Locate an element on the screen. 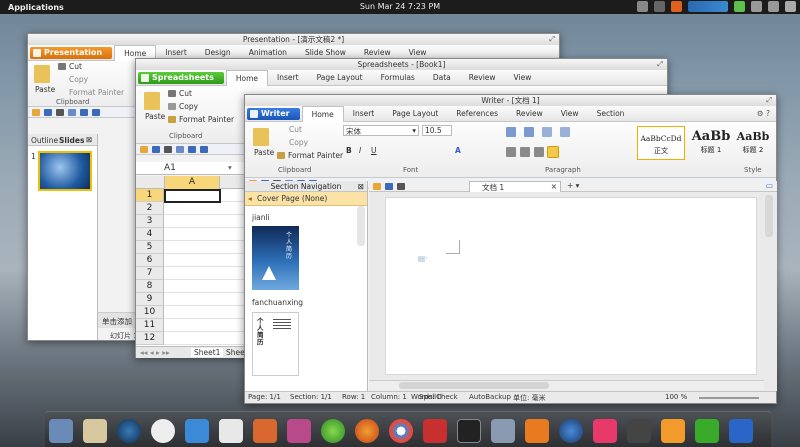 The height and width of the screenshot is (447, 800). row-header: 11 is located at coordinates (150, 325).